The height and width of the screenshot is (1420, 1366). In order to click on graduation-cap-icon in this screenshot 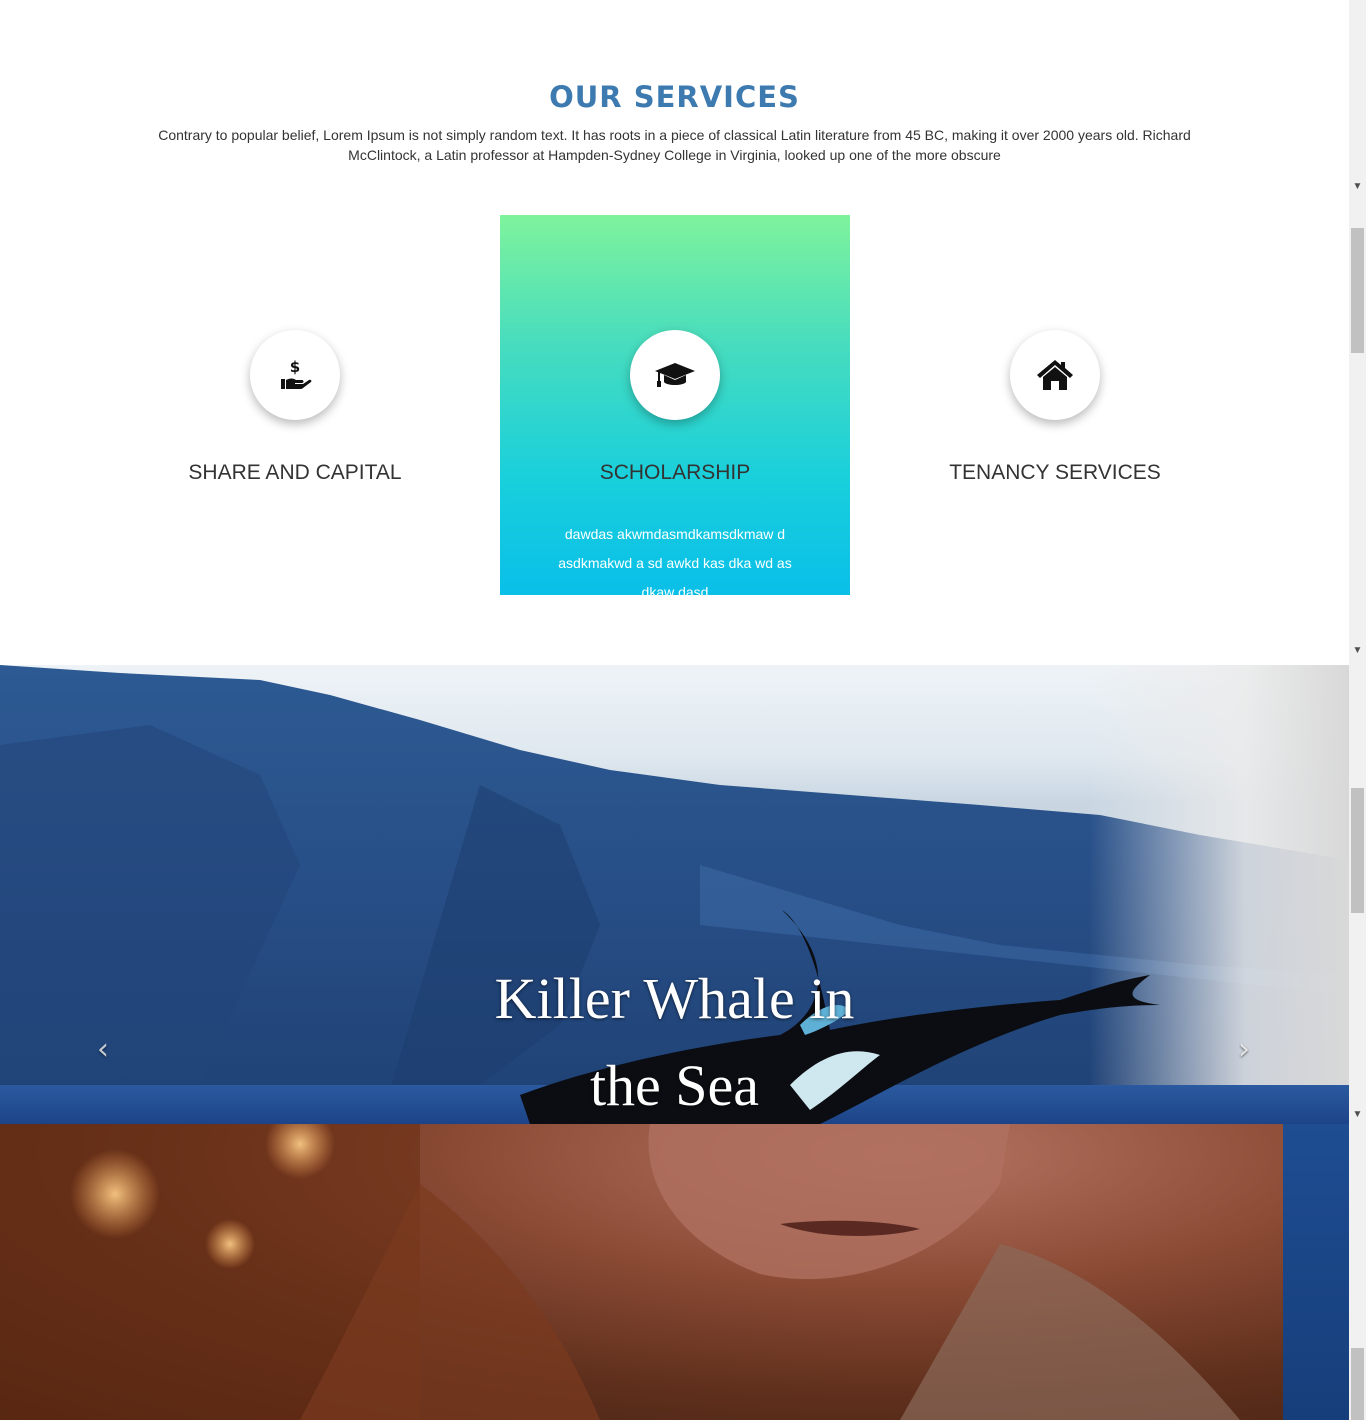, I will do `click(675, 375)`.